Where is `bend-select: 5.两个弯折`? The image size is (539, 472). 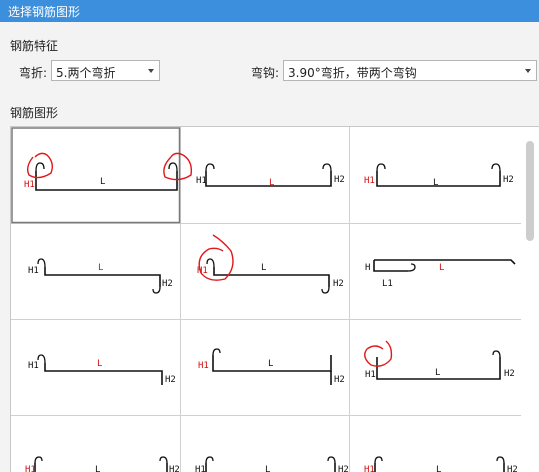
bend-select: 5.两个弯折 is located at coordinates (105, 70).